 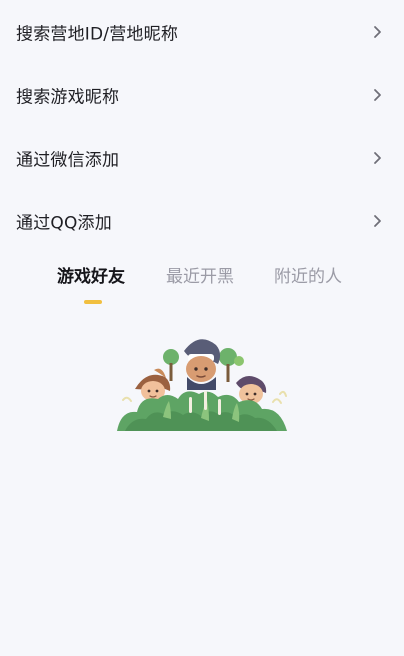 I want to click on search-game-nickname-row: 搜索游戏昵称, so click(x=202, y=94).